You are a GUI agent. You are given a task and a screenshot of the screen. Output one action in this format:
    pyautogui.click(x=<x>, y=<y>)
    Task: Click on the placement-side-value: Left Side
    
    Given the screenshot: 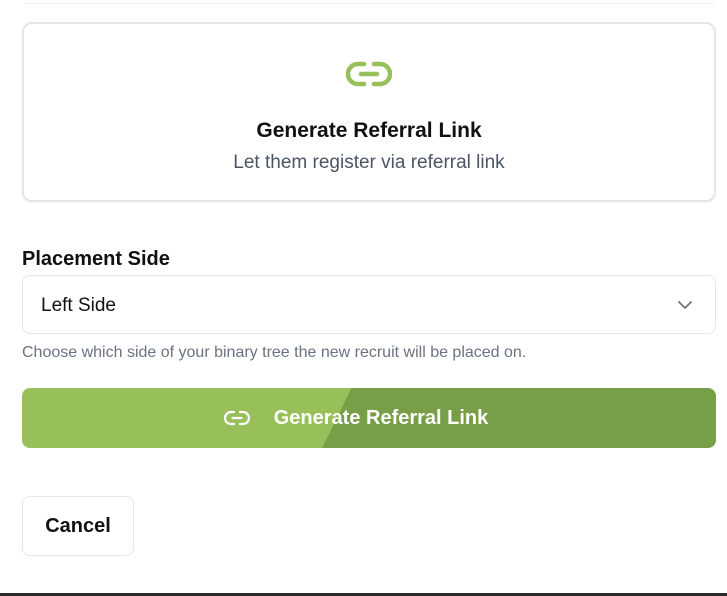 What is the action you would take?
    pyautogui.click(x=78, y=305)
    